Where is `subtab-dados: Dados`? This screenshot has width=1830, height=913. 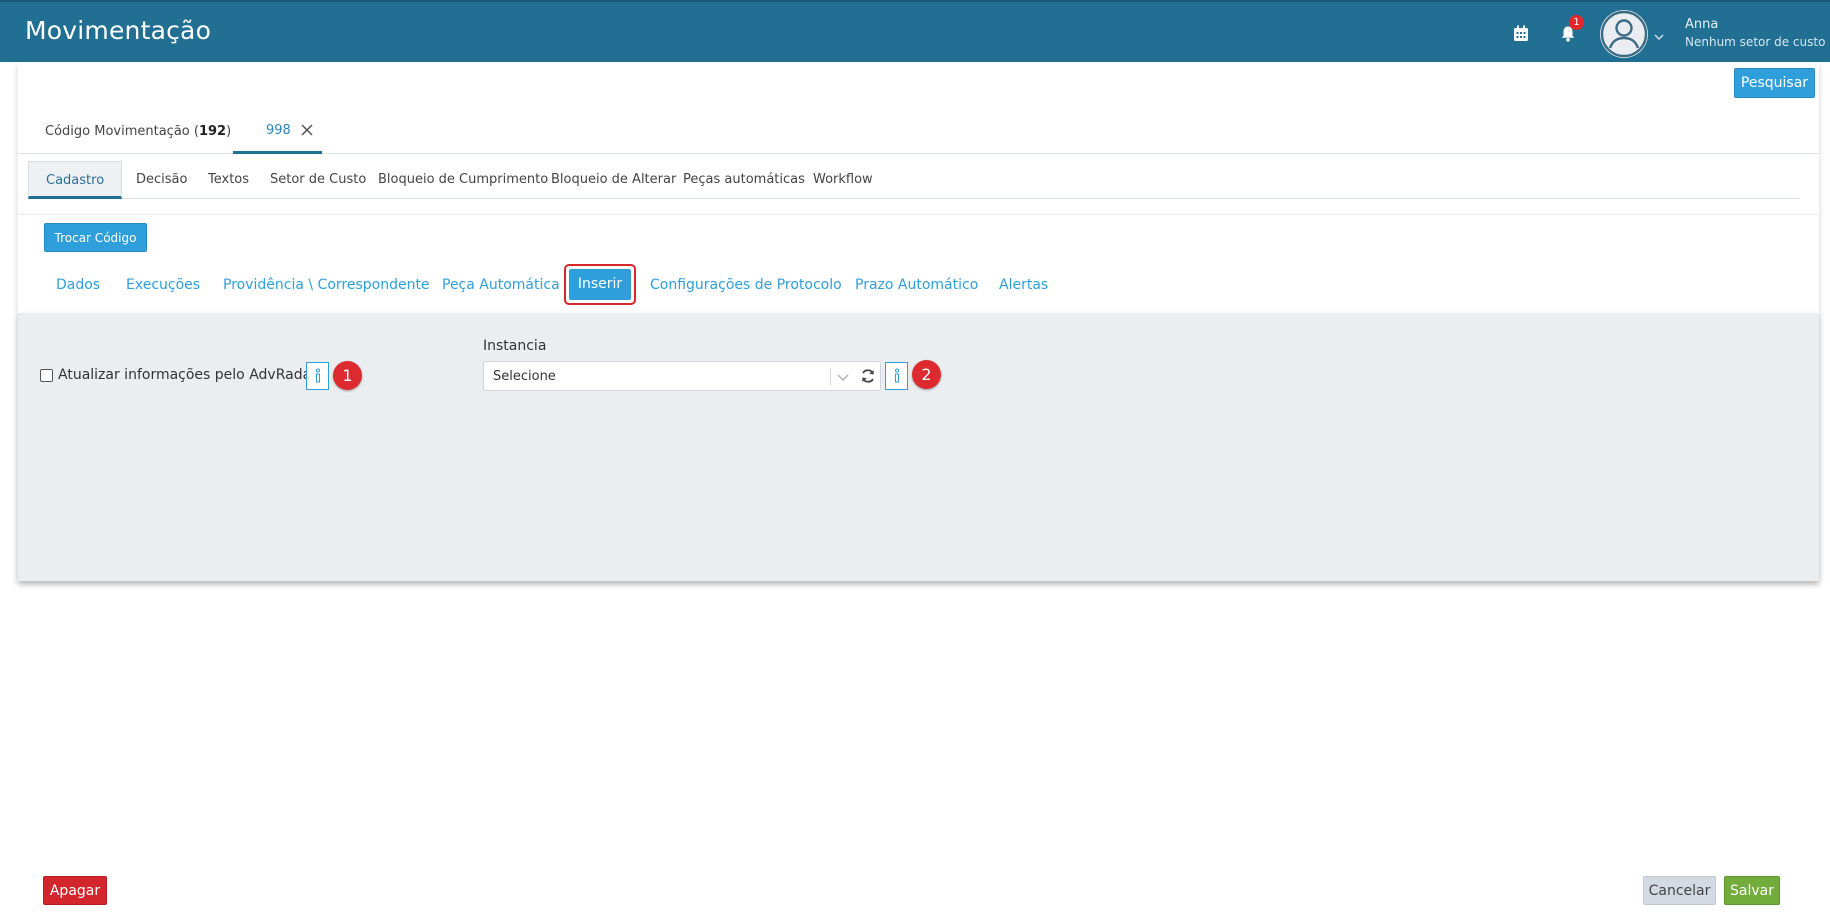 subtab-dados: Dados is located at coordinates (78, 285).